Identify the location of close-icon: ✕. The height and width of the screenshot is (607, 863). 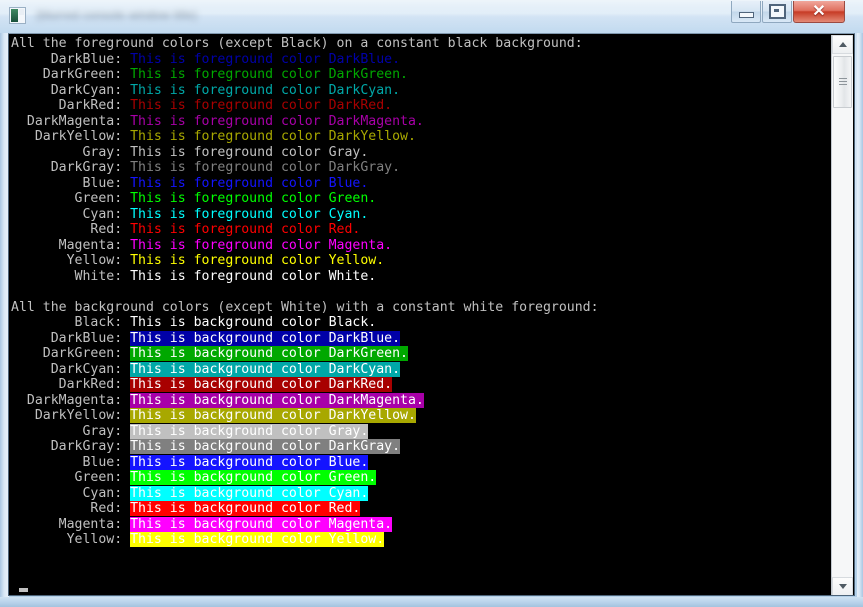
(819, 11).